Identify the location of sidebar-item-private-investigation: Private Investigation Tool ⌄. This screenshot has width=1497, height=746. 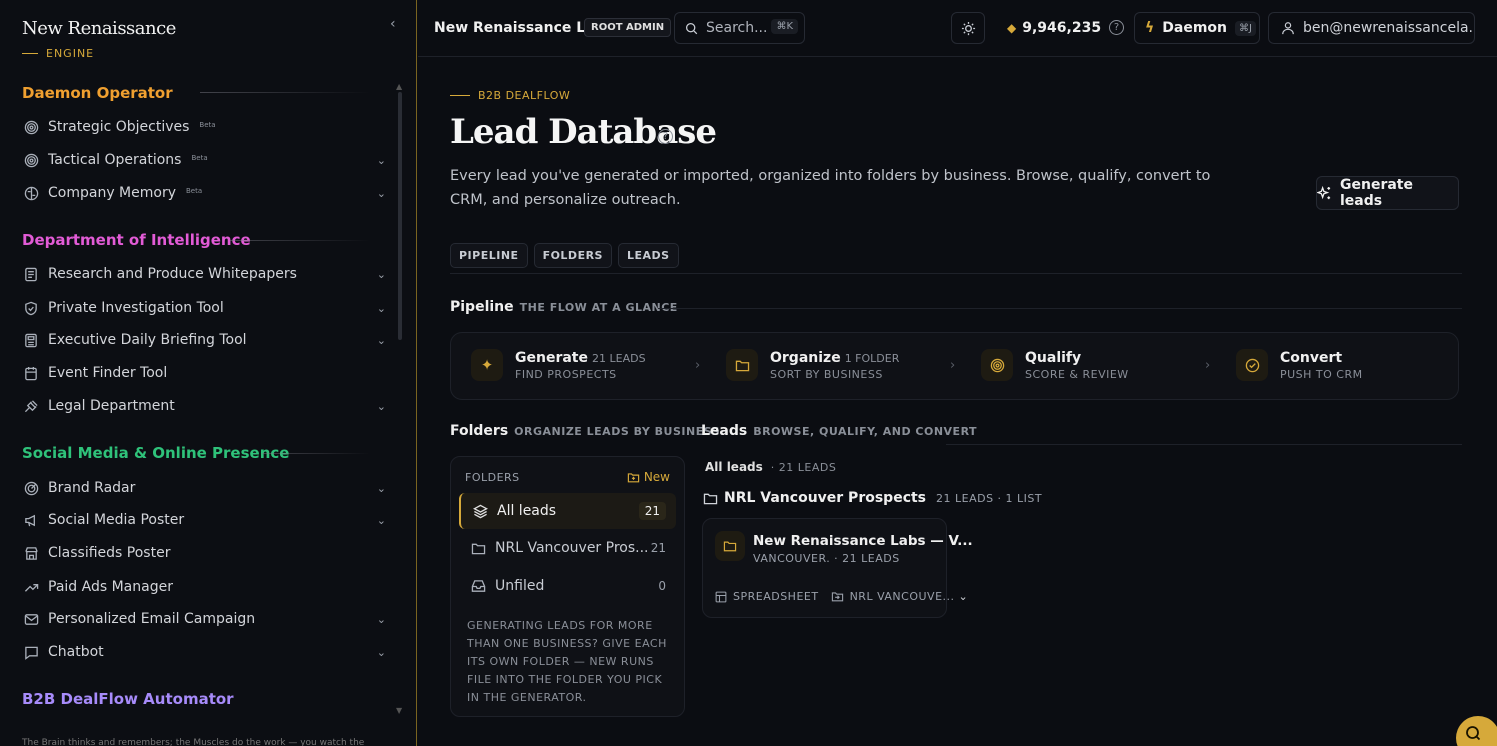
(204, 308).